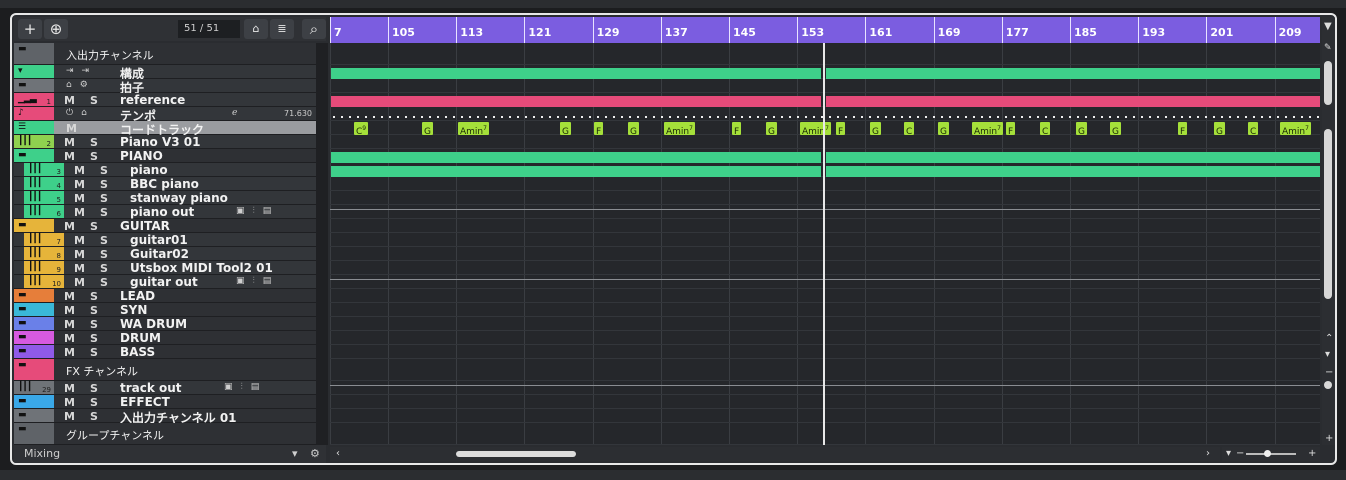  I want to click on zoom-out-vertical-icon: −, so click(1329, 372).